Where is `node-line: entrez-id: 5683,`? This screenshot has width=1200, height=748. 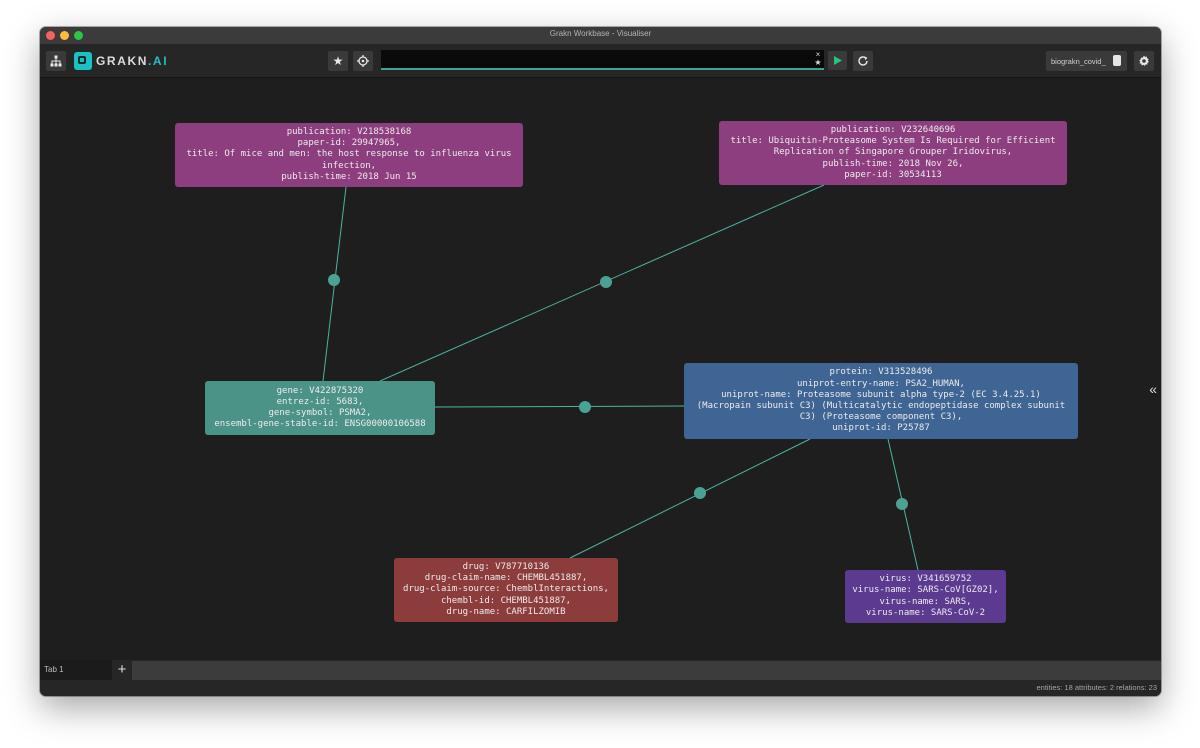
node-line: entrez-id: 5683, is located at coordinates (320, 401).